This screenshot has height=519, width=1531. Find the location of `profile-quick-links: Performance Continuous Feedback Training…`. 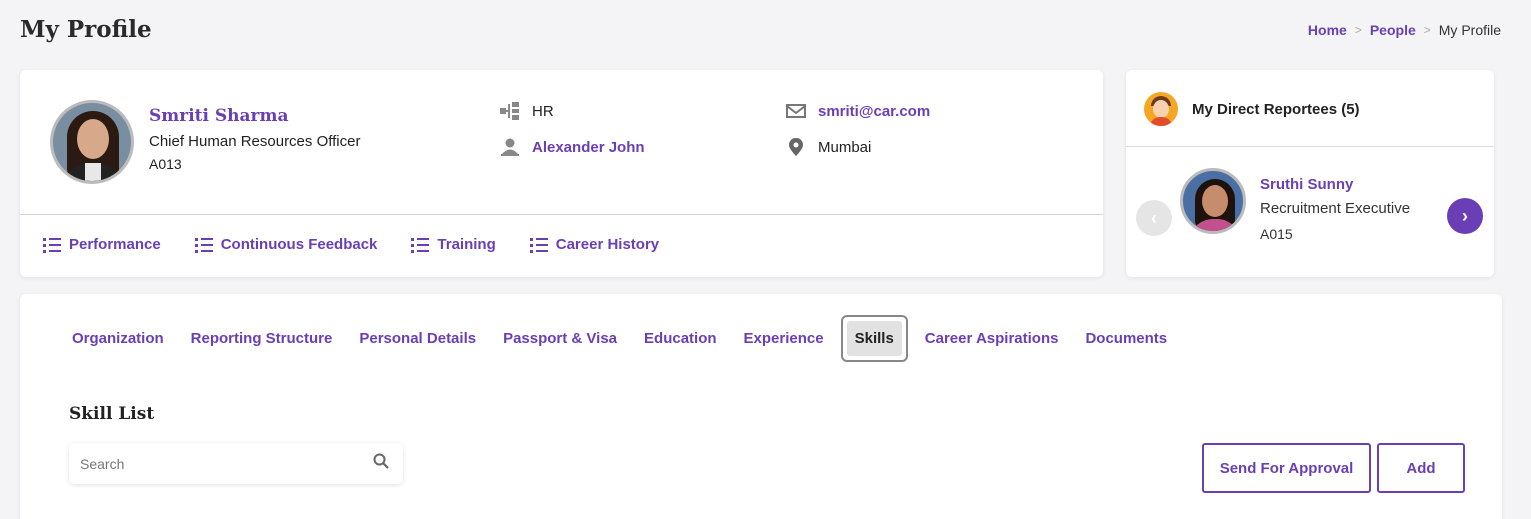

profile-quick-links: Performance Continuous Feedback Training… is located at coordinates (351, 244).